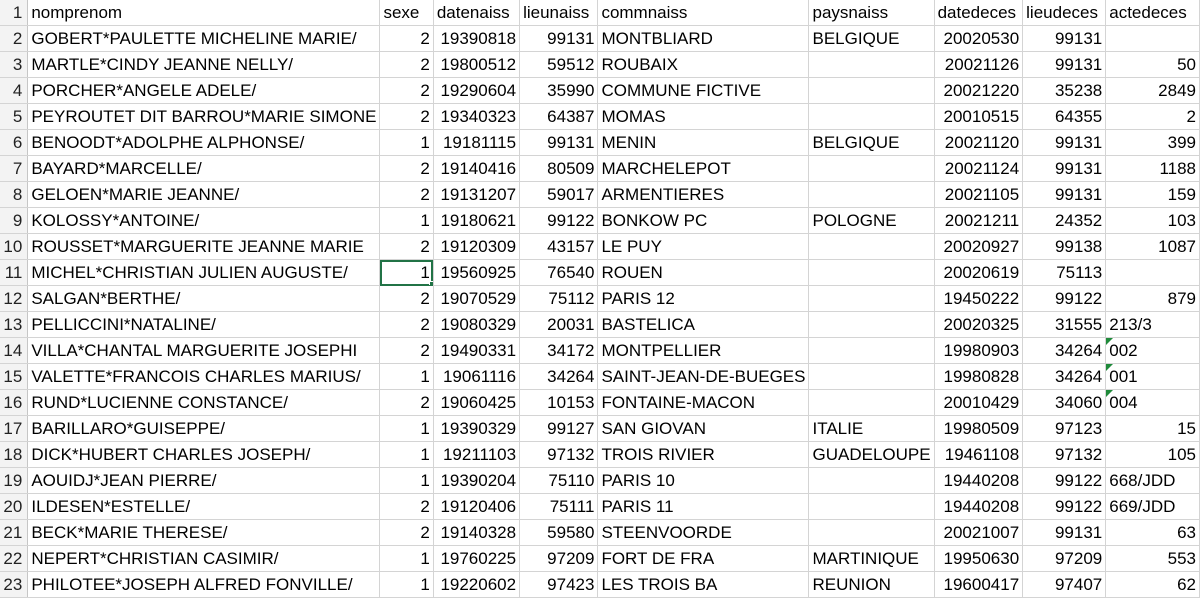  What do you see at coordinates (1152, 90) in the screenshot?
I see `cell-actedeces: 2849` at bounding box center [1152, 90].